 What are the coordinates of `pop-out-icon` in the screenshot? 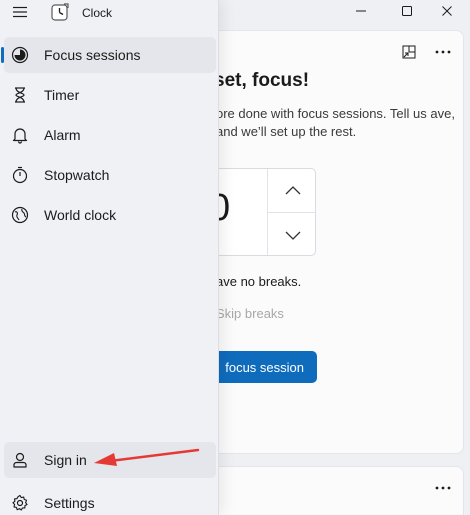 It's located at (409, 52).